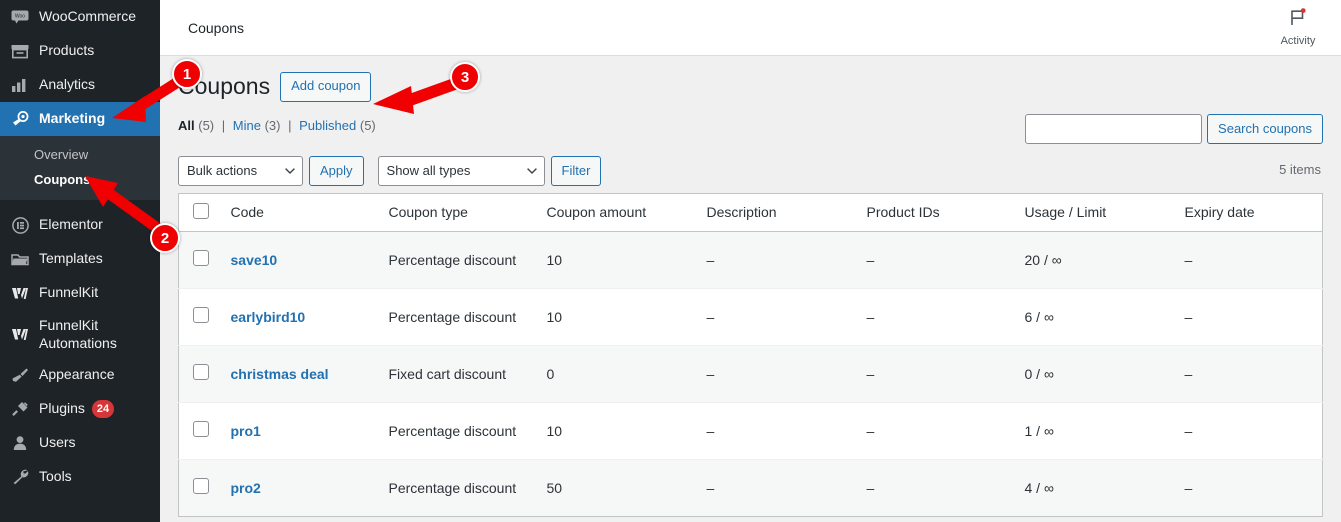  I want to click on sidebar-item-products: Products, so click(80, 51).